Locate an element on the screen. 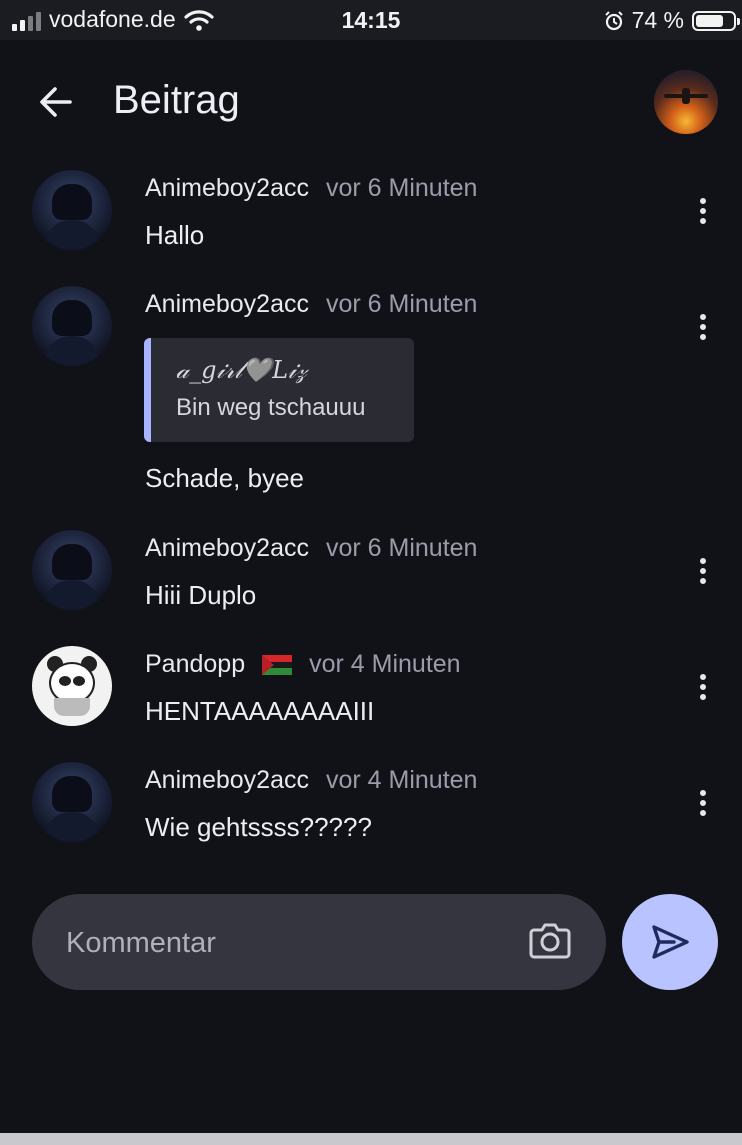  comment-text: Hiii Duplo is located at coordinates (201, 595).